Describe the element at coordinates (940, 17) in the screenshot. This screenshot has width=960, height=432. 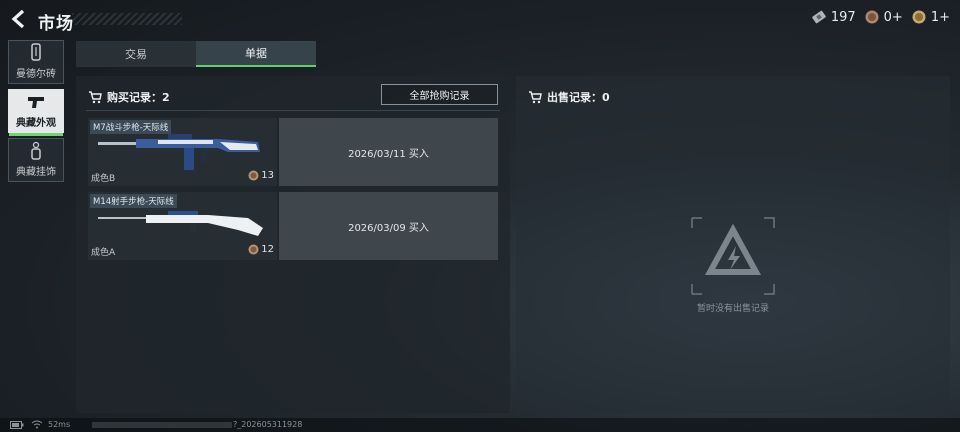
I see `gold-count: 1+` at that location.